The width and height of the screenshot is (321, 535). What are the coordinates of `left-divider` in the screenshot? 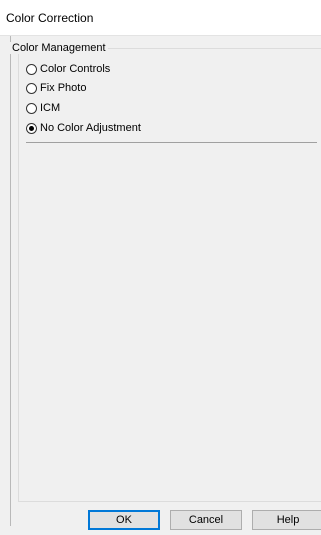 It's located at (10, 281).